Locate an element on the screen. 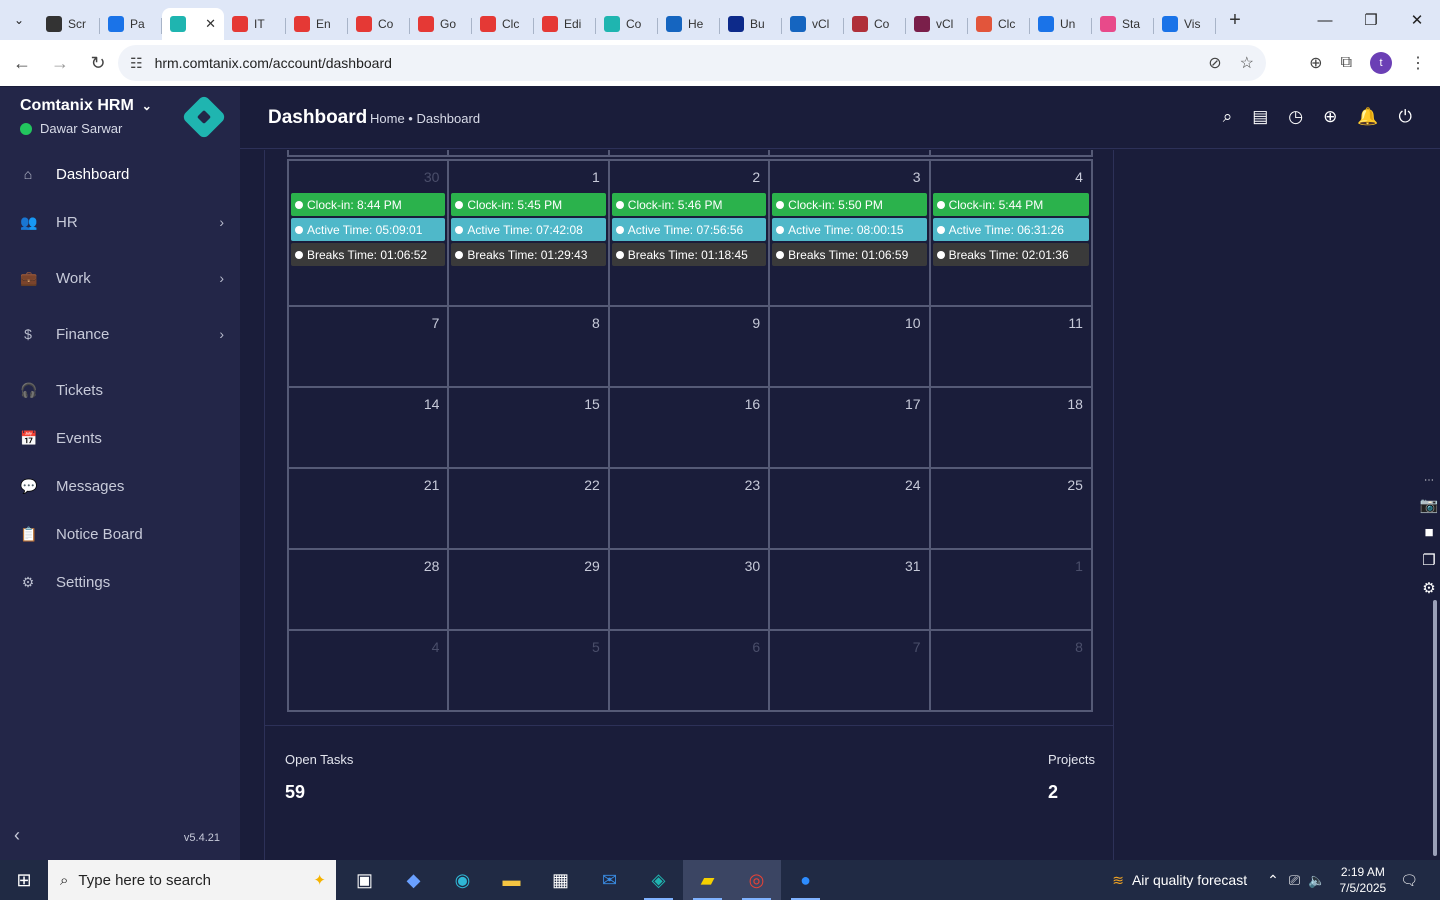 The image size is (1440, 900). browser-tab: ✕ is located at coordinates (193, 24).